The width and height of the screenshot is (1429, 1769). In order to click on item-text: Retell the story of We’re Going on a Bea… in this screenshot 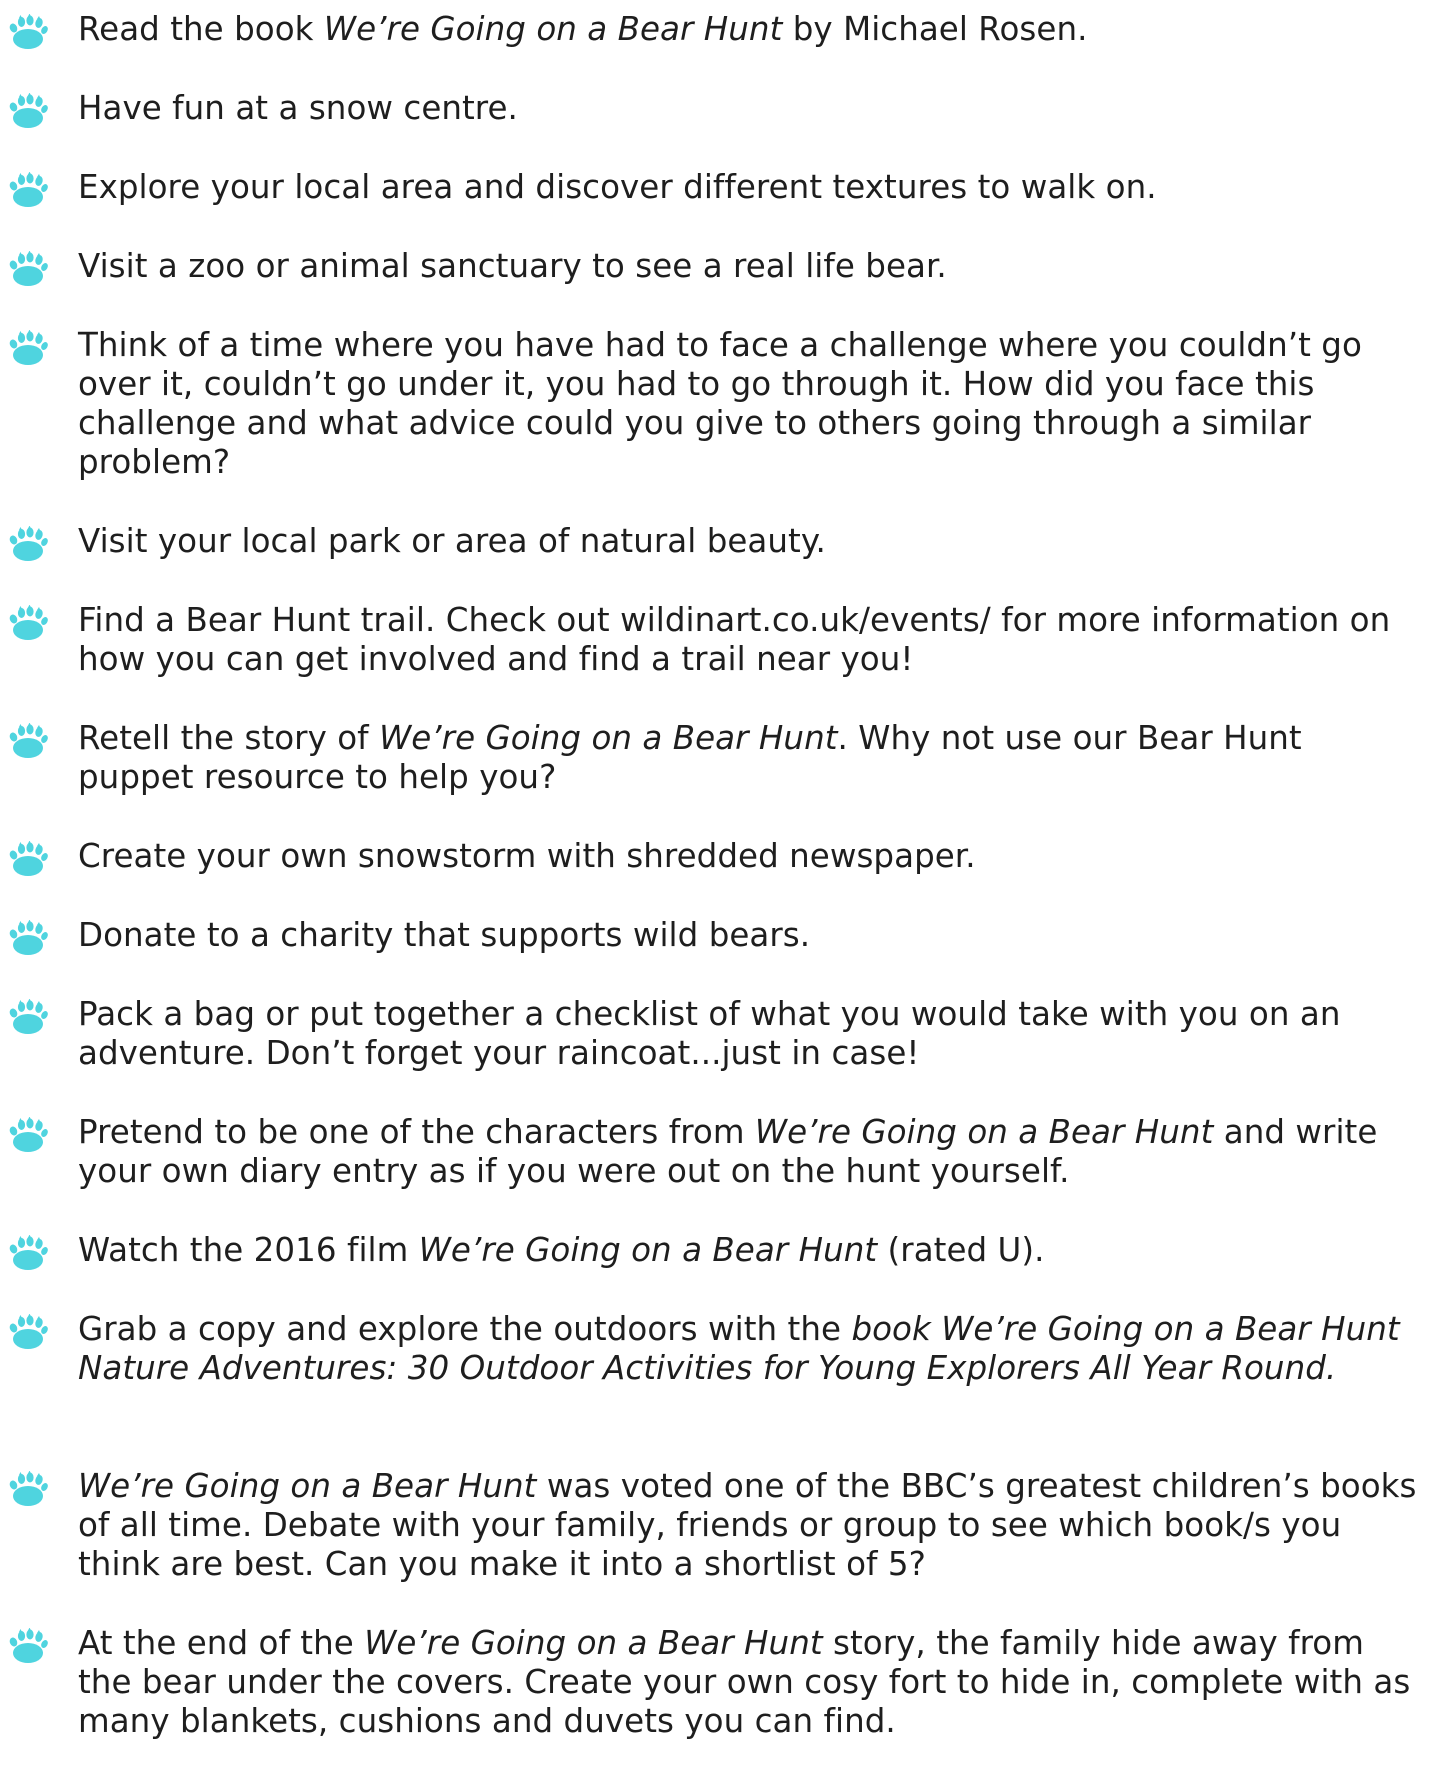, I will do `click(748, 758)`.